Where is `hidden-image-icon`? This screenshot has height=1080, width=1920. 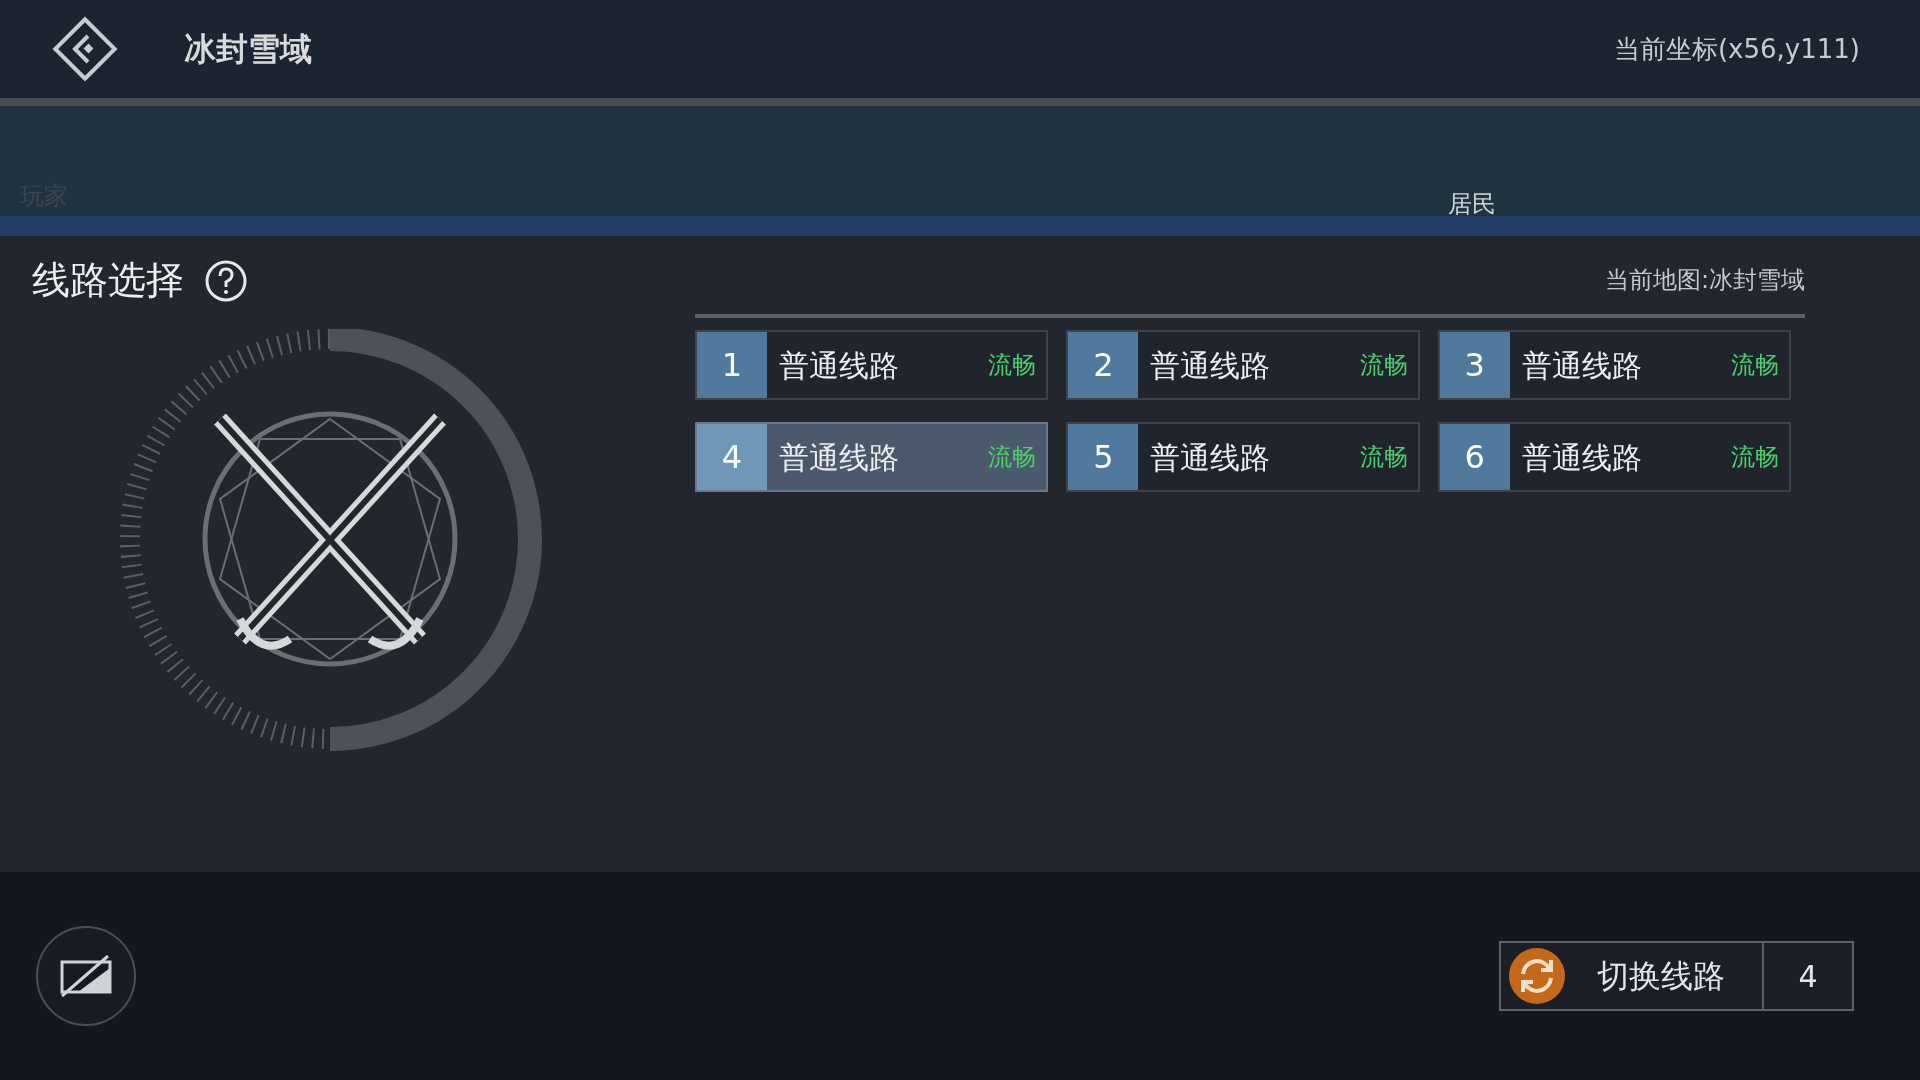
hidden-image-icon is located at coordinates (86, 976).